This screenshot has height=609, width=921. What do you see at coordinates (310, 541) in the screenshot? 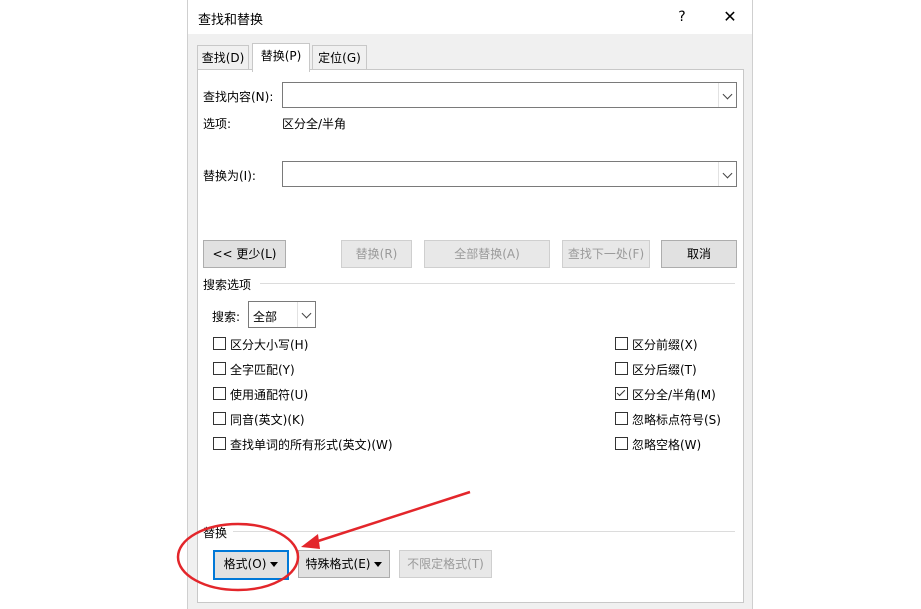
I see `arrowhead-icon` at bounding box center [310, 541].